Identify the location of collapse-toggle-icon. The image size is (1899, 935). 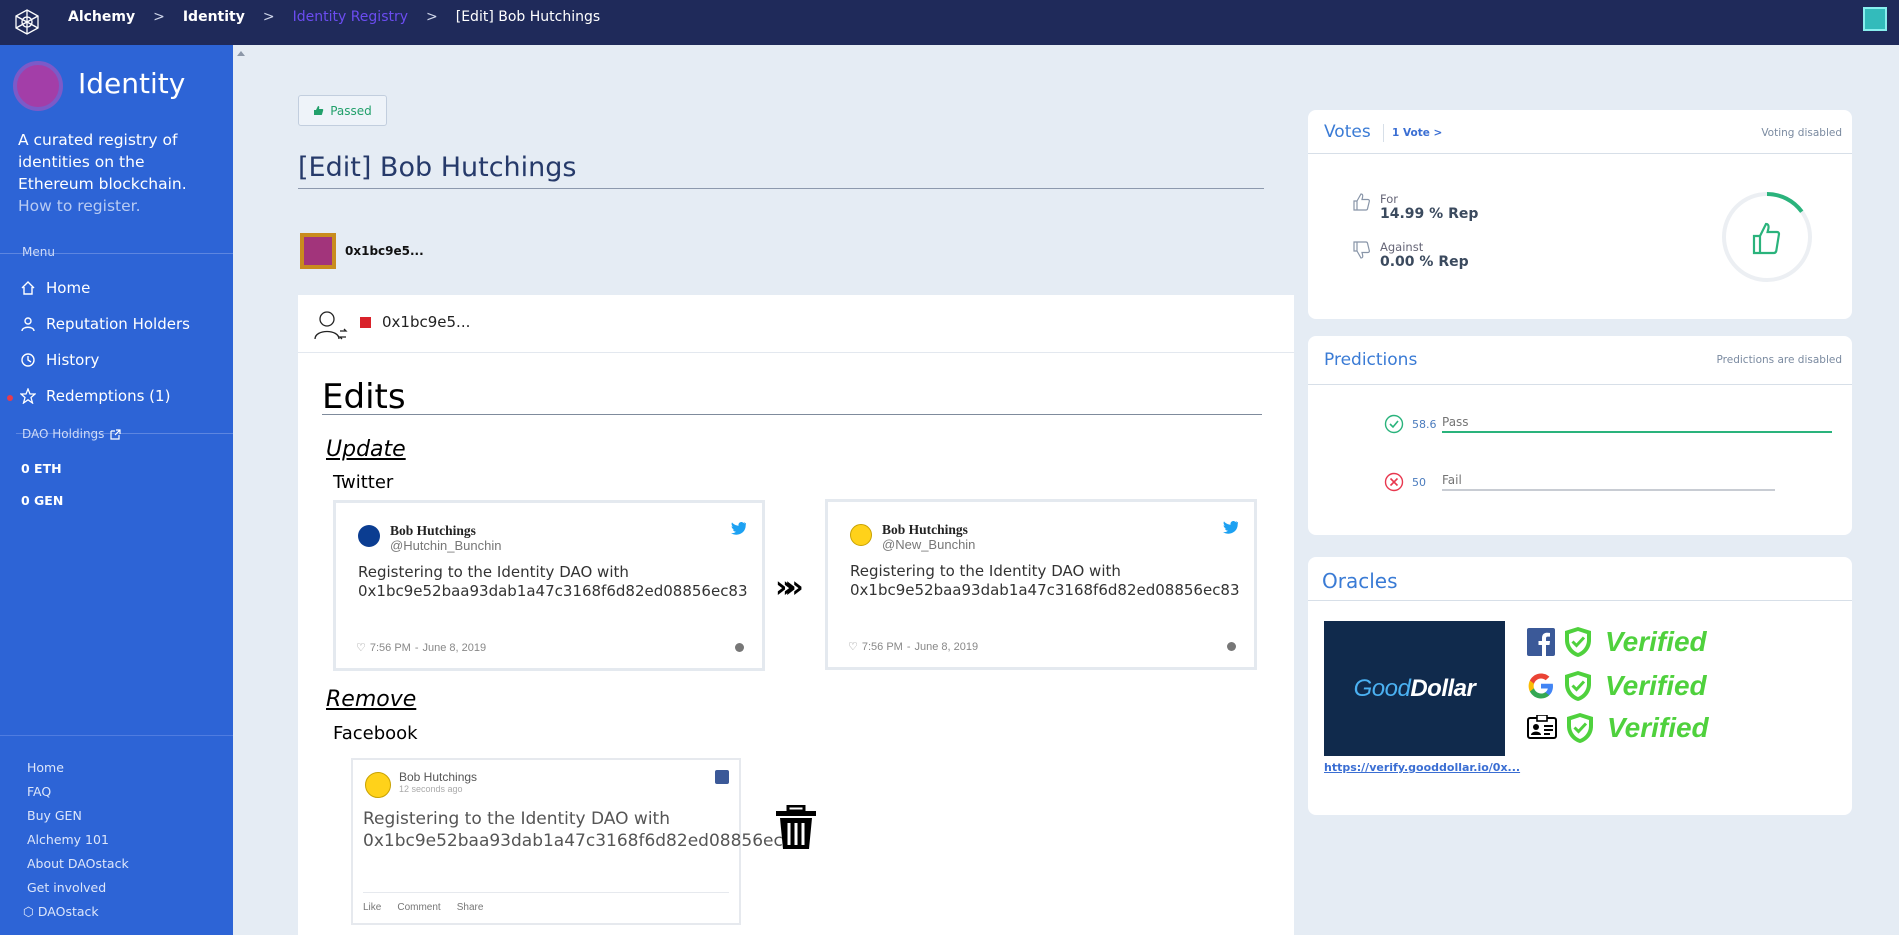
(241, 53).